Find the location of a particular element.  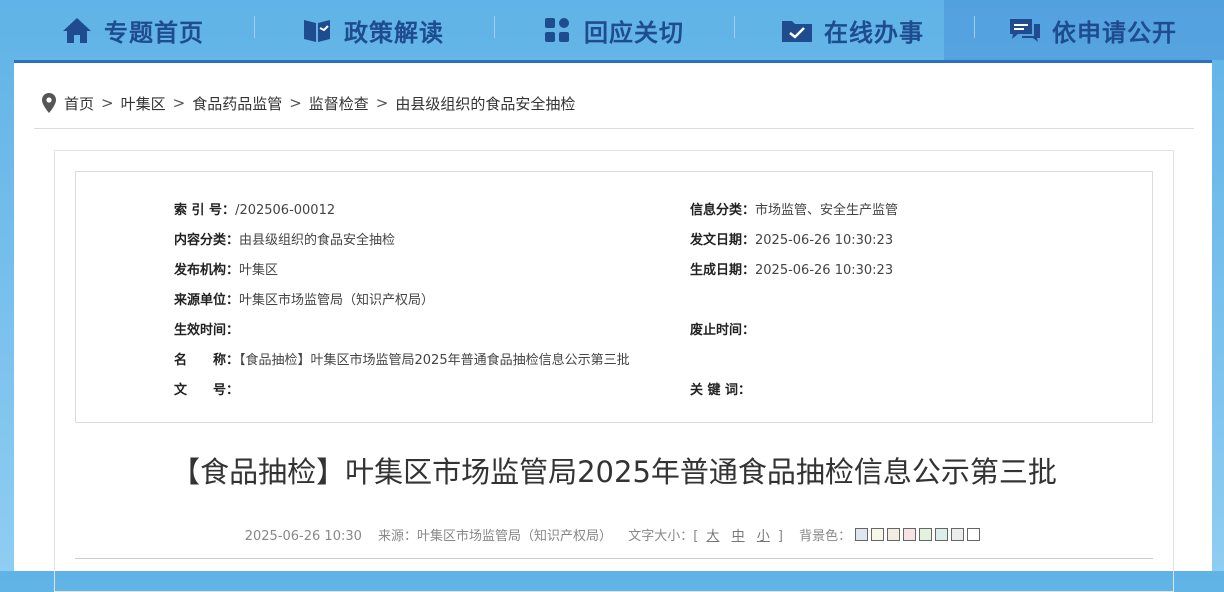

book-icon is located at coordinates (317, 30).